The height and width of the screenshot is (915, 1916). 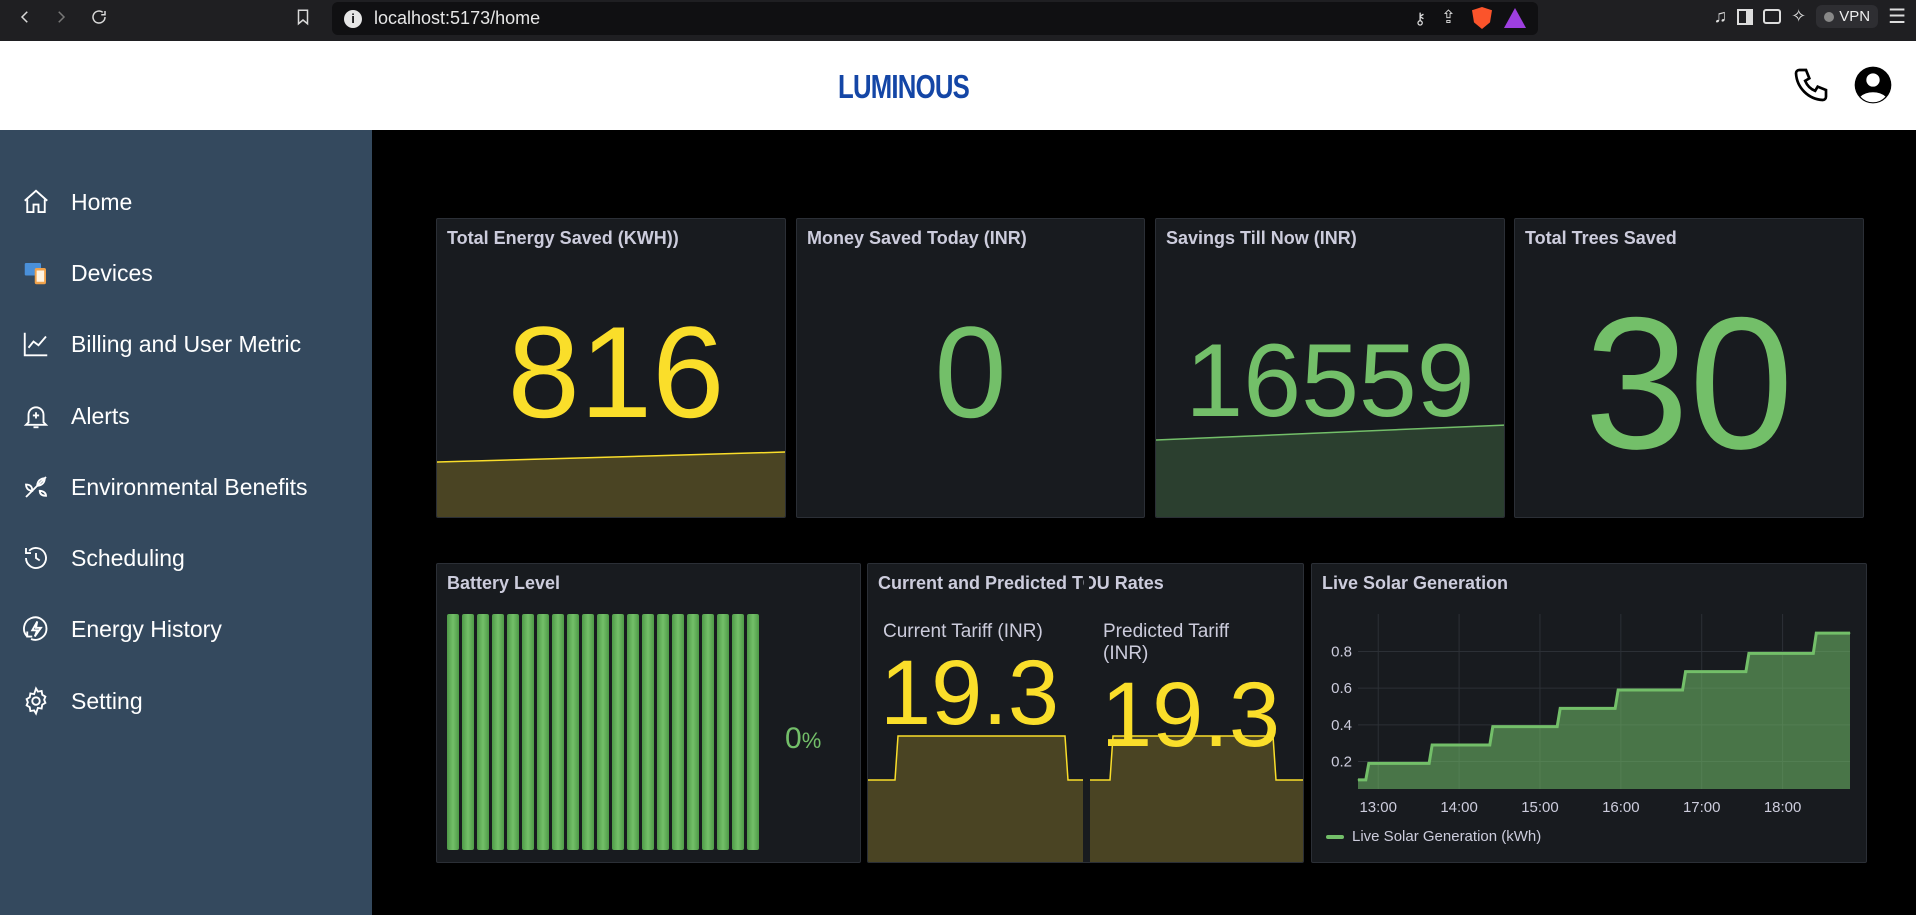 What do you see at coordinates (963, 631) in the screenshot?
I see `current-tariff-label: Current Tariff (INR)` at bounding box center [963, 631].